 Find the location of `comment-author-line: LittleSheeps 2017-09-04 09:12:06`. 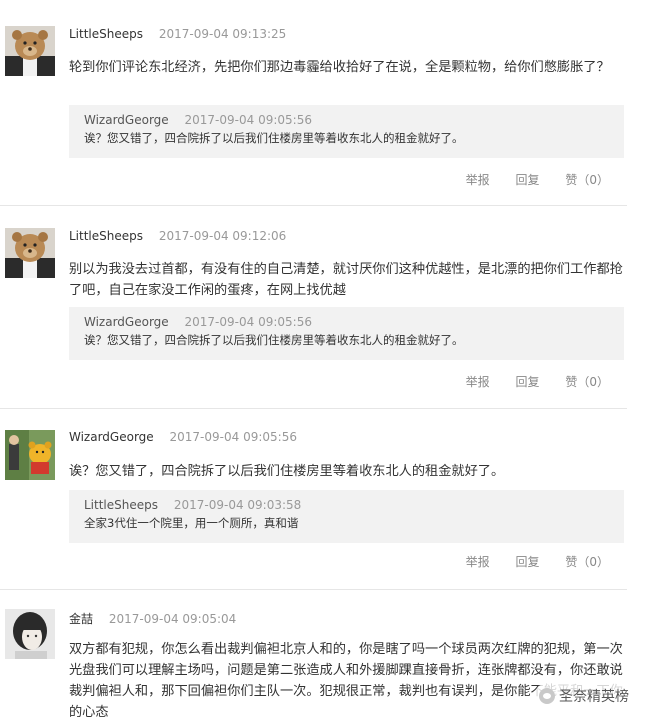

comment-author-line: LittleSheeps 2017-09-04 09:12:06 is located at coordinates (177, 236).